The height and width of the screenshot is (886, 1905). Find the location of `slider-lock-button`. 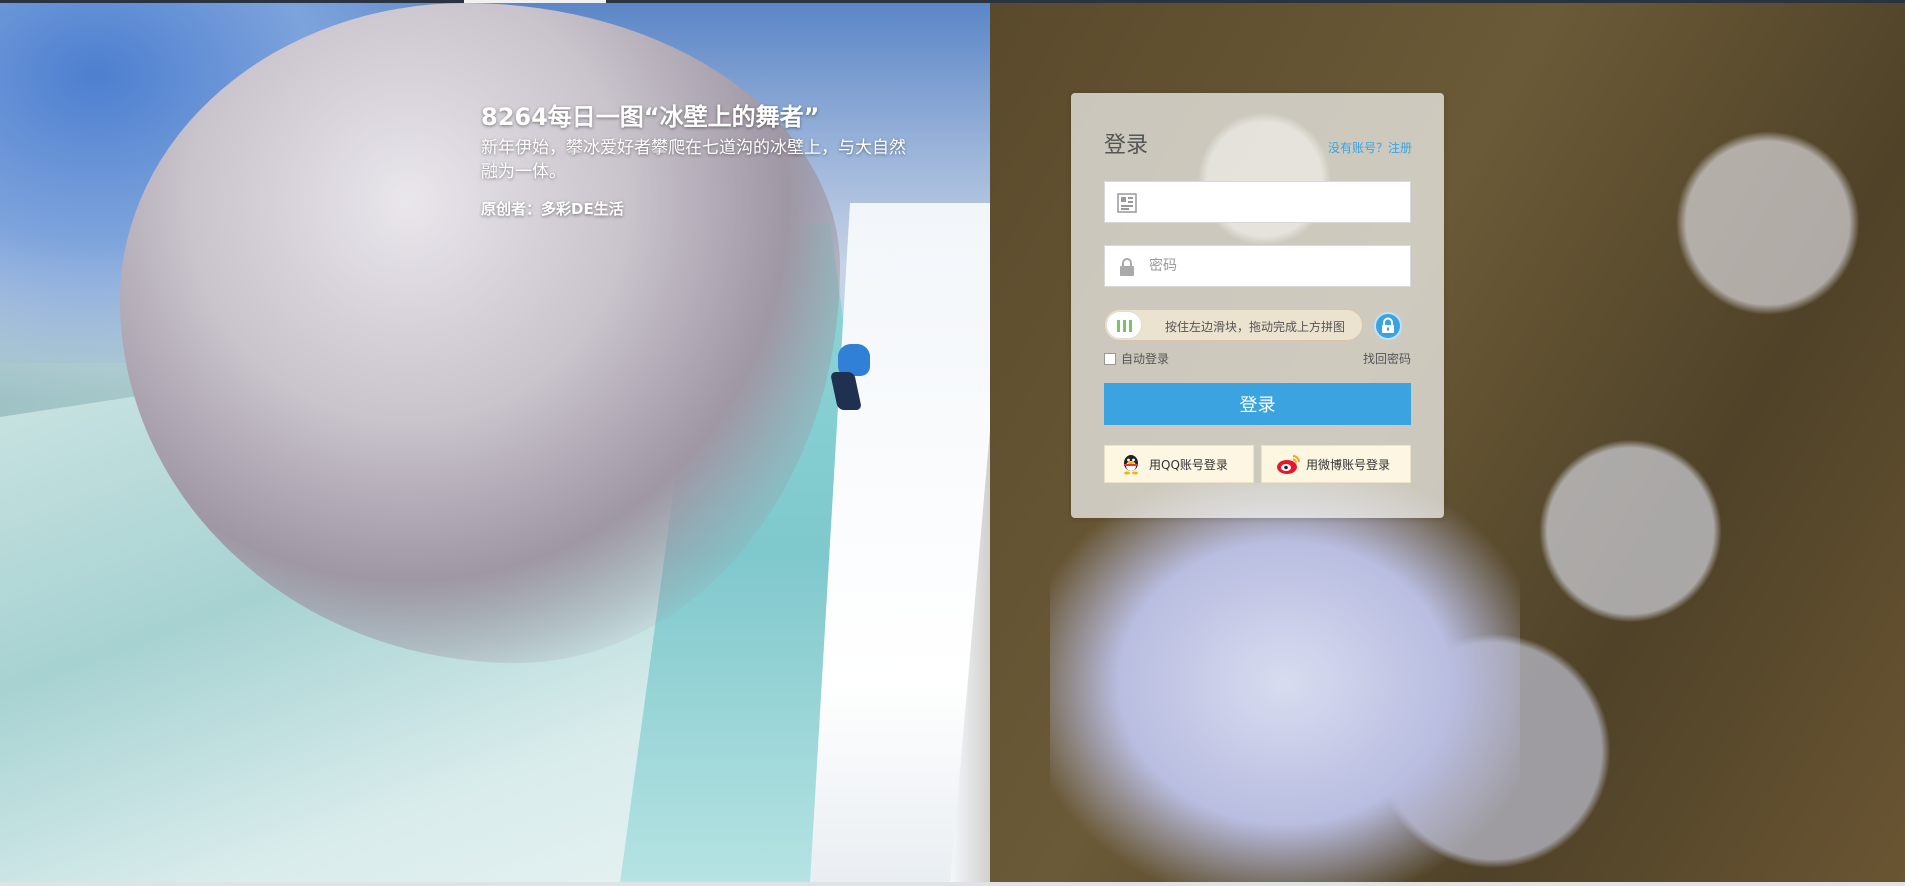

slider-lock-button is located at coordinates (1388, 326).